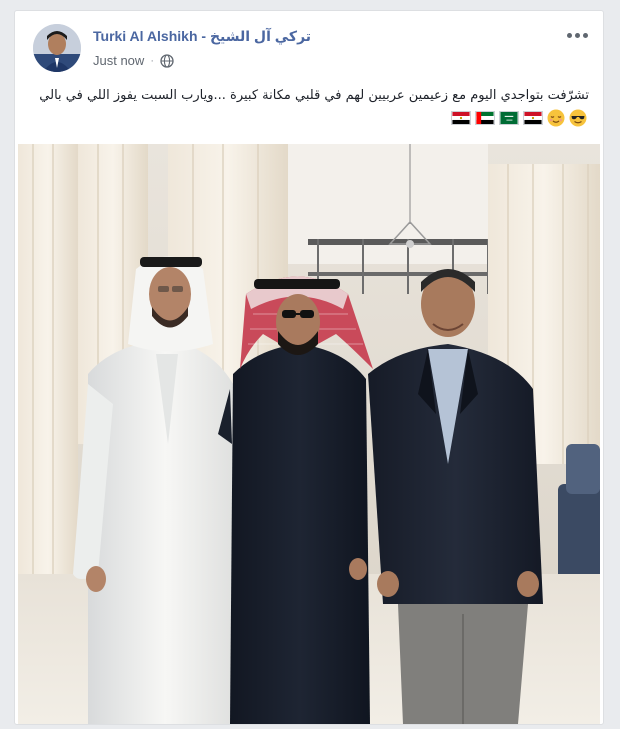 This screenshot has height=729, width=620. What do you see at coordinates (167, 60) in the screenshot?
I see `globe-icon` at bounding box center [167, 60].